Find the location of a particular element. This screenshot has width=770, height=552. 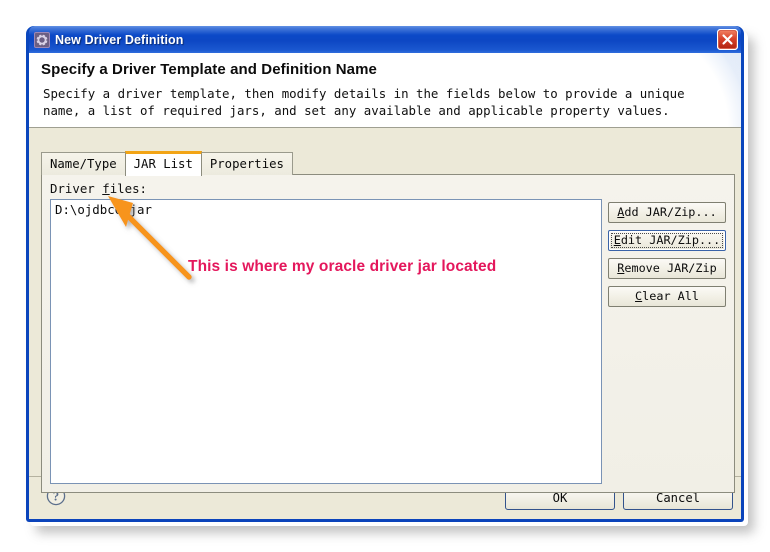

gear-icon is located at coordinates (42, 39).